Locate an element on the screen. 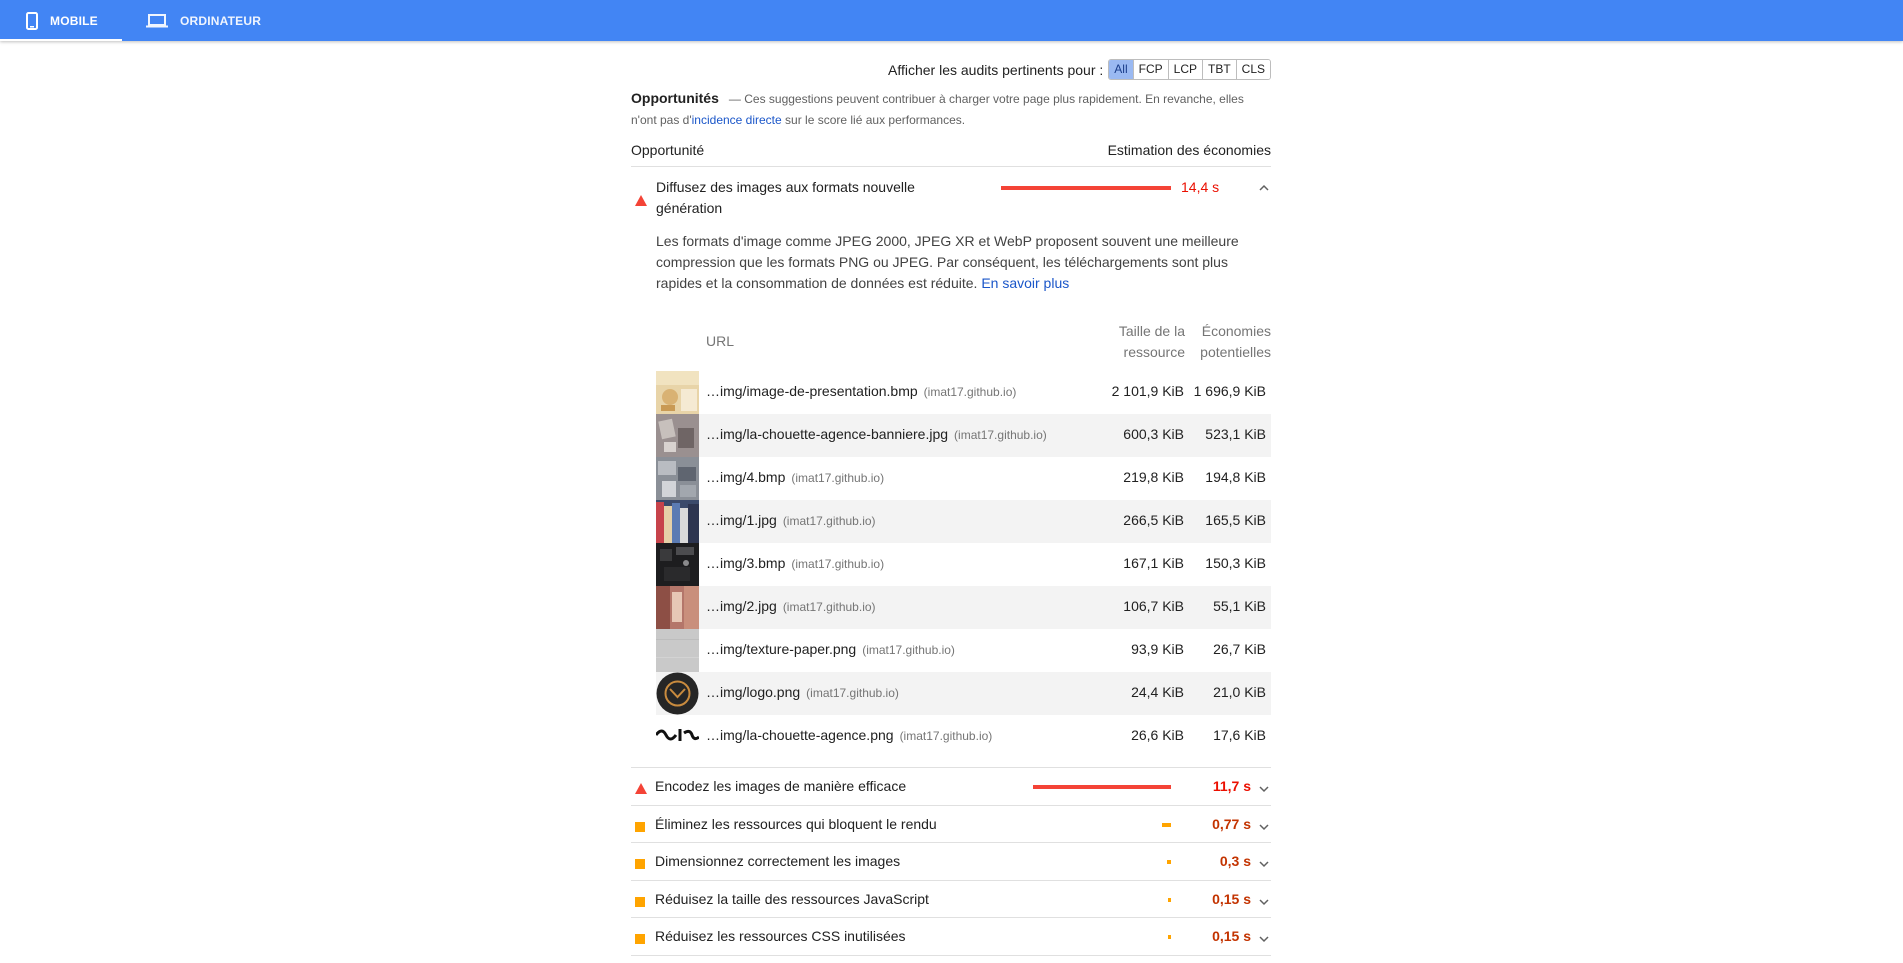 This screenshot has width=1903, height=963. row-url: …img/4.bmp (imat17.github.io) is located at coordinates (795, 477).